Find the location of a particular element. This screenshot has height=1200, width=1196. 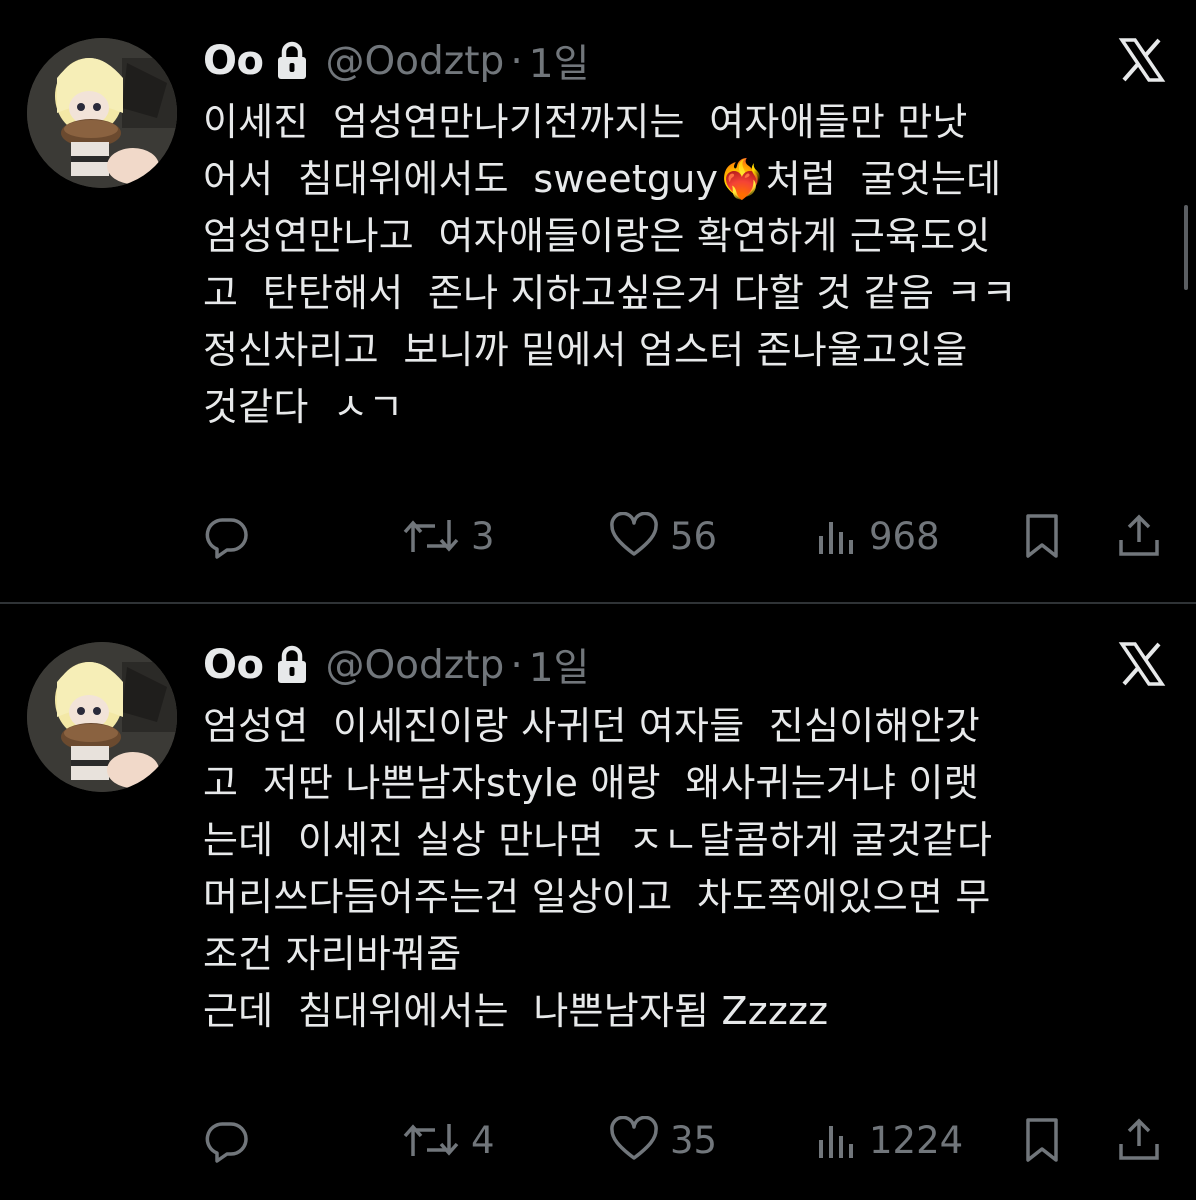

views-button: 968 is located at coordinates (877, 536).